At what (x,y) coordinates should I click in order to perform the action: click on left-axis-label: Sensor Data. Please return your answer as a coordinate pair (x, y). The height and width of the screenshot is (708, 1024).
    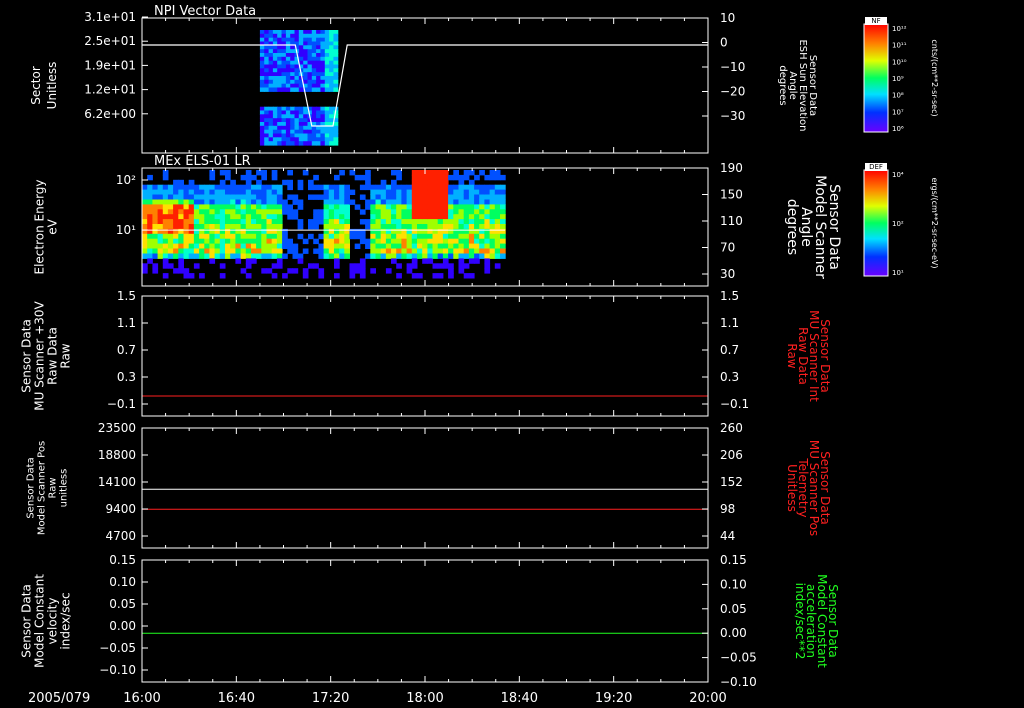
    Looking at the image, I should click on (31, 487).